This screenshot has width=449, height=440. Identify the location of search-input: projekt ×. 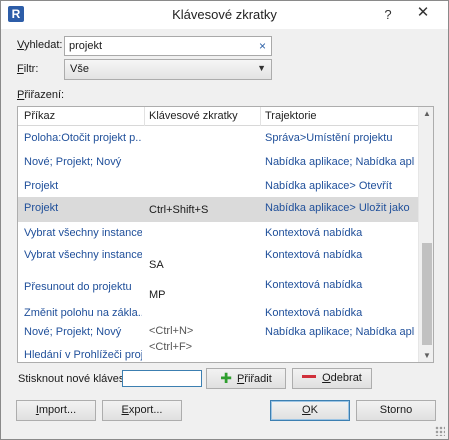
(168, 46).